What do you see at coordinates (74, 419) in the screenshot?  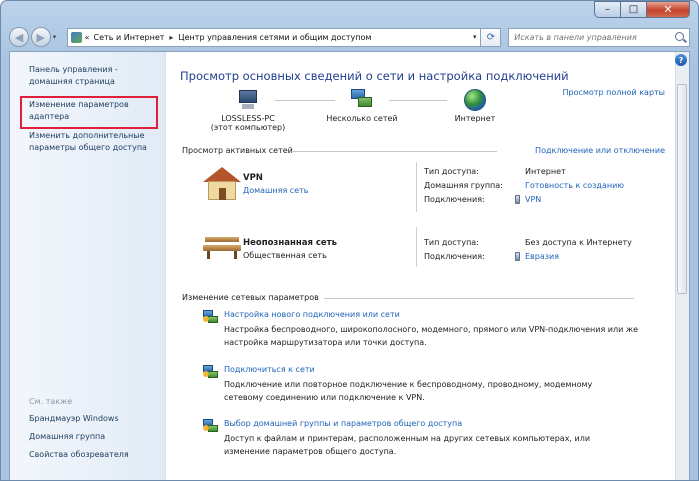 I see `see-also-firewall: Брандмауэр Windows` at bounding box center [74, 419].